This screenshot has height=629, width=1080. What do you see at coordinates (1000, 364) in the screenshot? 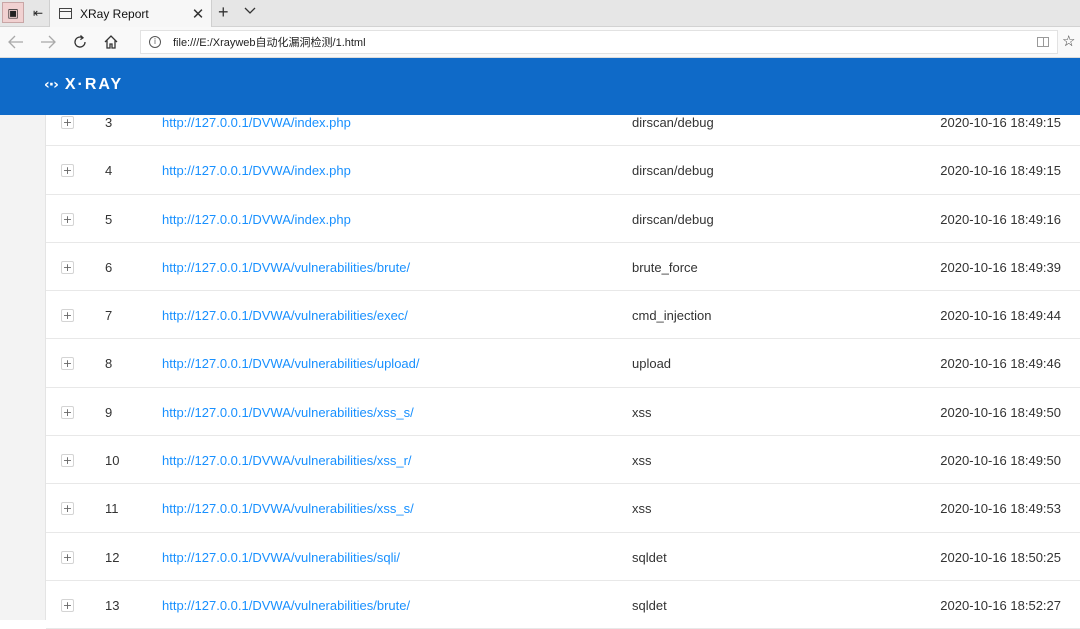
I see `timestamp: 2020-10-16 18:49:46` at bounding box center [1000, 364].